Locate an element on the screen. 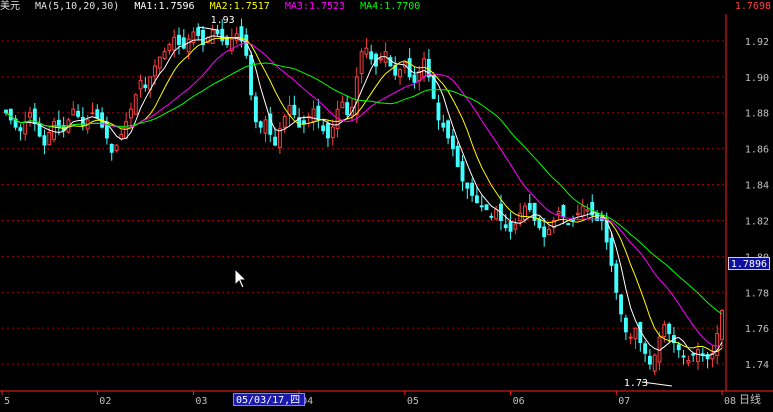 The image size is (773, 412). x-tick-label: 5 is located at coordinates (7, 401).